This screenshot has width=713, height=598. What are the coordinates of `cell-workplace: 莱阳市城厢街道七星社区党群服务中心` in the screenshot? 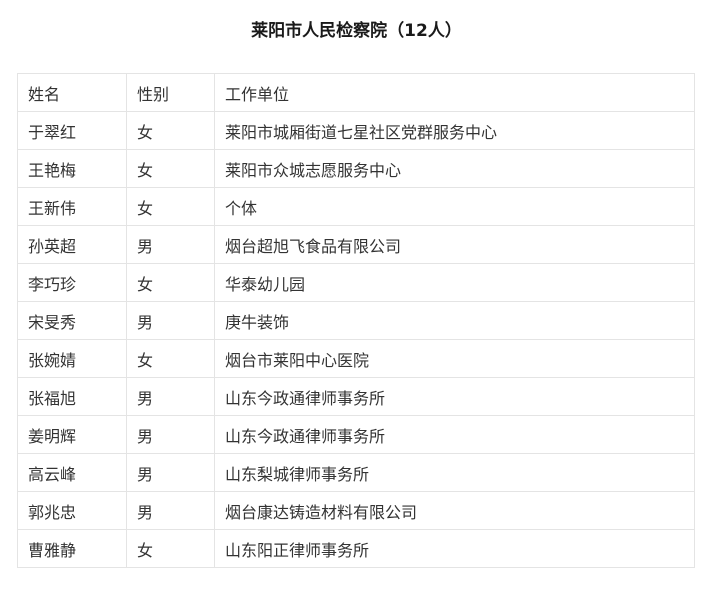 It's located at (454, 130).